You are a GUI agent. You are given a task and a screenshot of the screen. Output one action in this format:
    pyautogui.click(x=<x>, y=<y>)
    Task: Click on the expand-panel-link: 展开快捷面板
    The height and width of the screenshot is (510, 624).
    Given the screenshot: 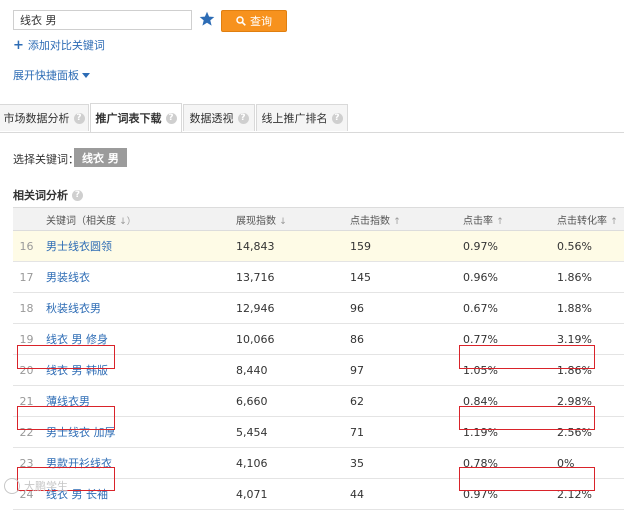 What is the action you would take?
    pyautogui.click(x=51, y=75)
    